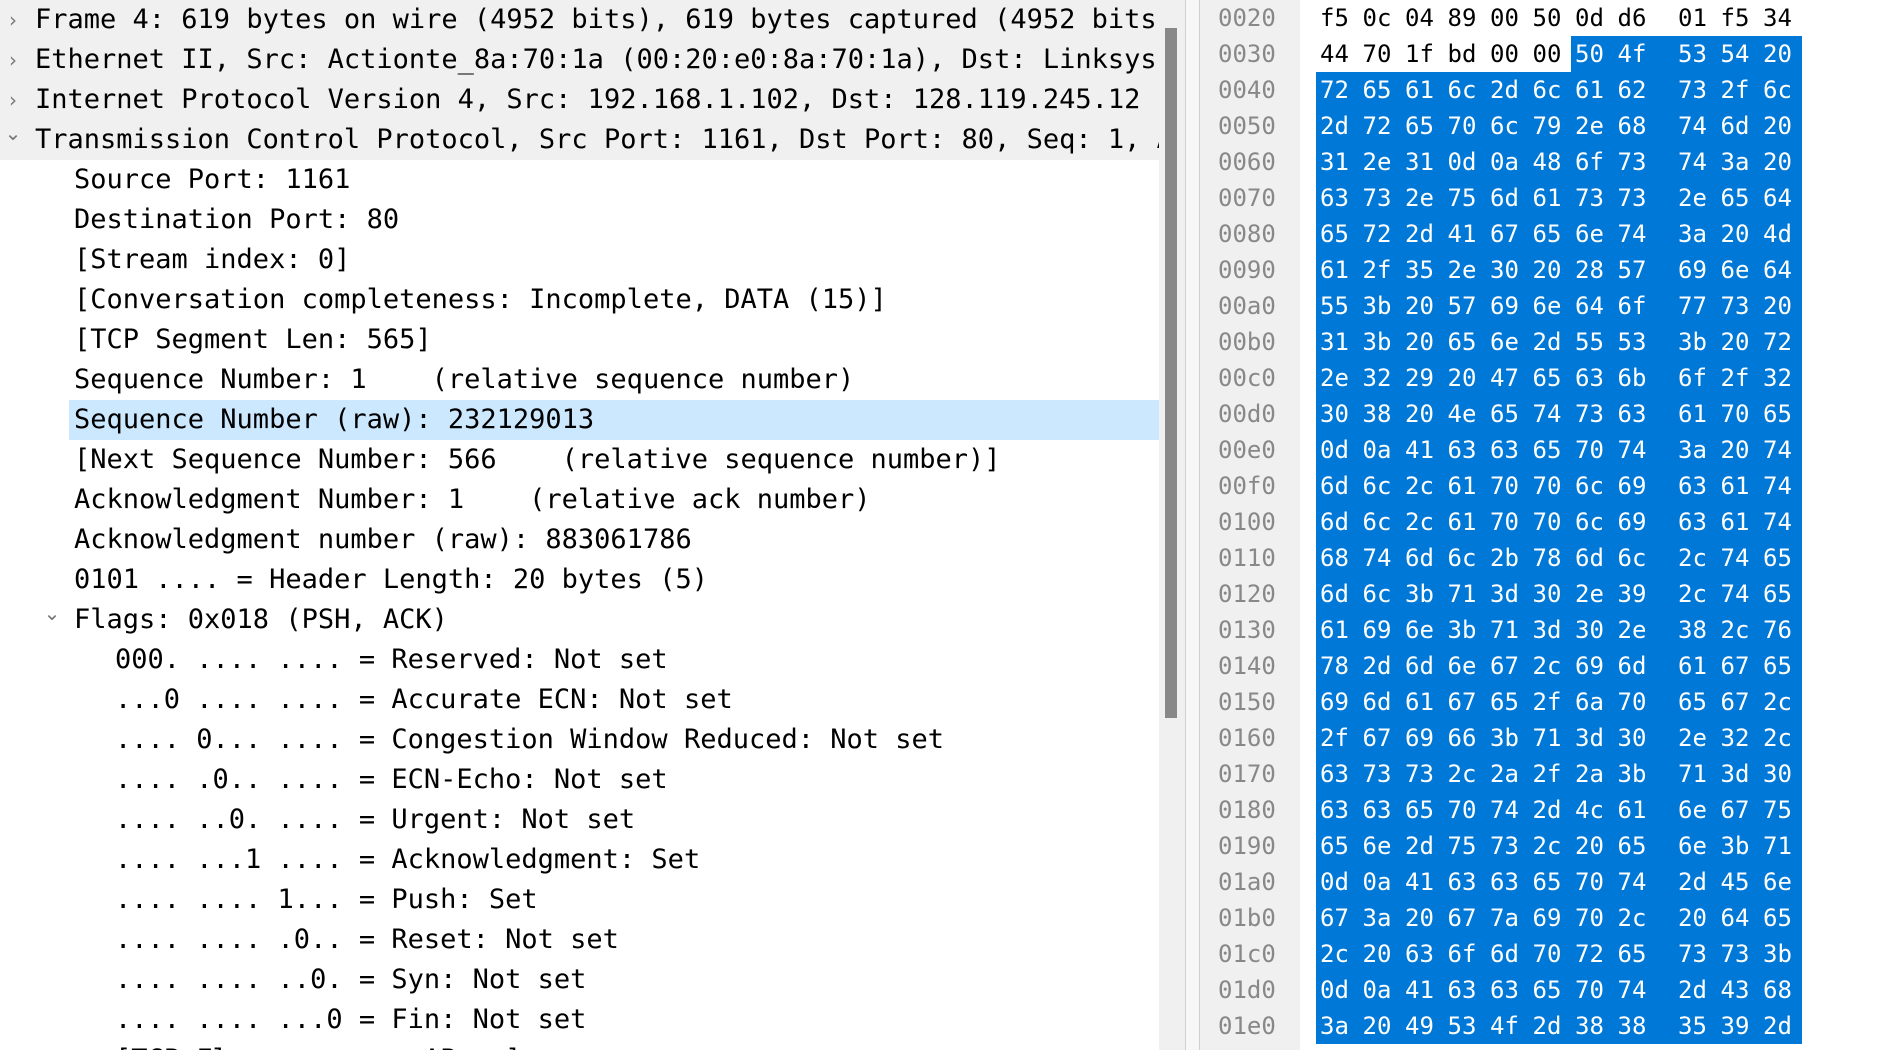 The height and width of the screenshot is (1050, 1877). What do you see at coordinates (579, 700) in the screenshot?
I see `tree-item: ...0 .... .... = Accurate ECN: Not set` at bounding box center [579, 700].